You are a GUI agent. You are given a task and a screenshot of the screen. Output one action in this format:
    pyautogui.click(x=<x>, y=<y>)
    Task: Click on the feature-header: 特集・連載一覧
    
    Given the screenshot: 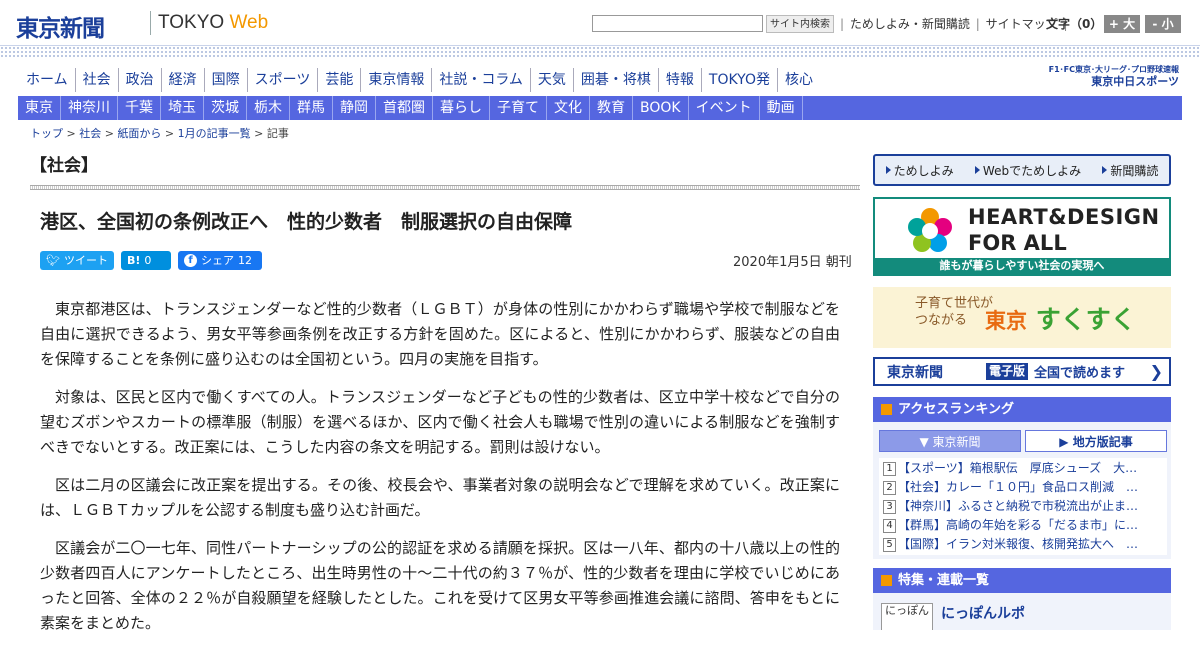 What is the action you would take?
    pyautogui.click(x=1022, y=580)
    